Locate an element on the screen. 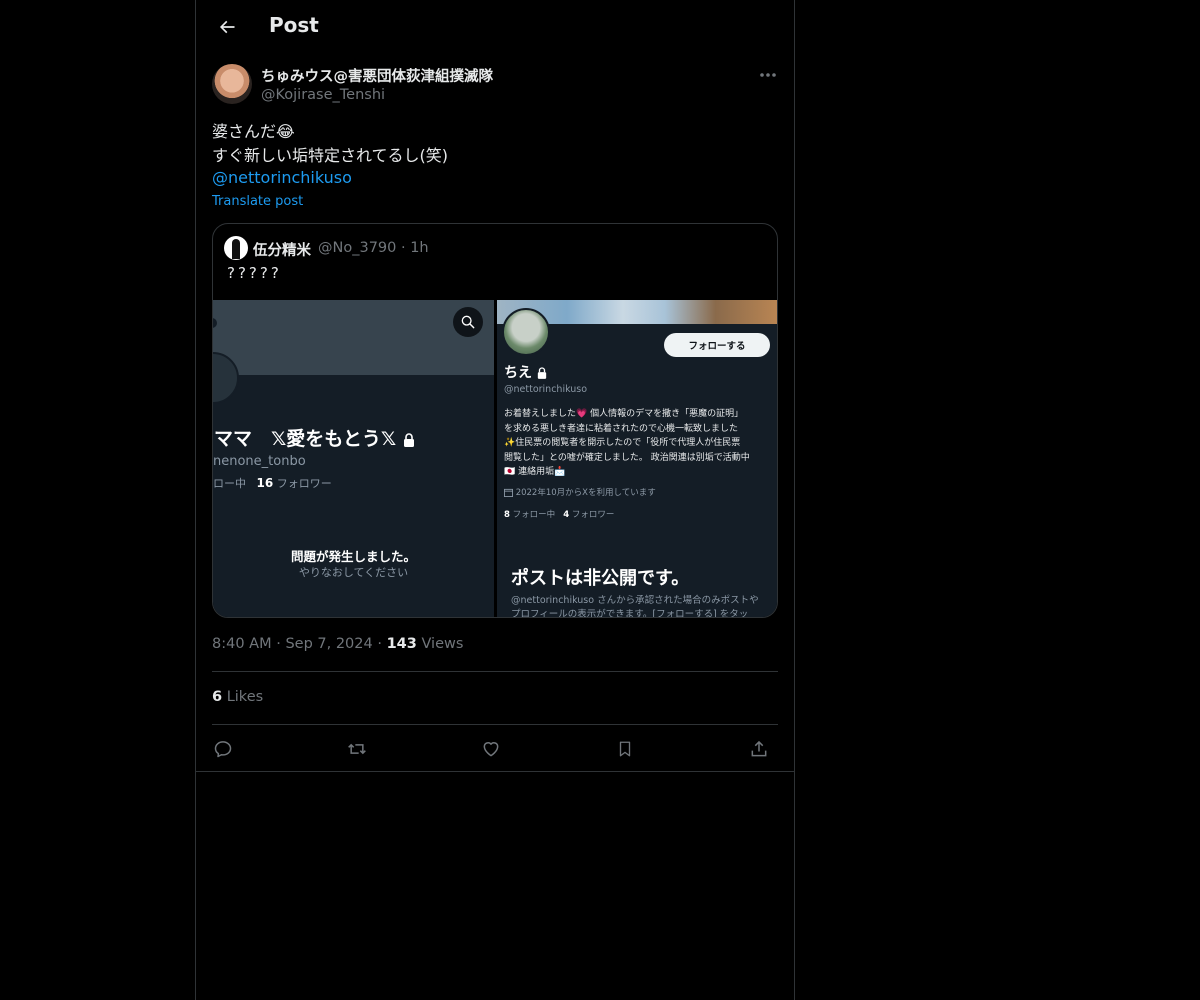 The height and width of the screenshot is (1000, 1200). views-count: 143 is located at coordinates (401, 644).